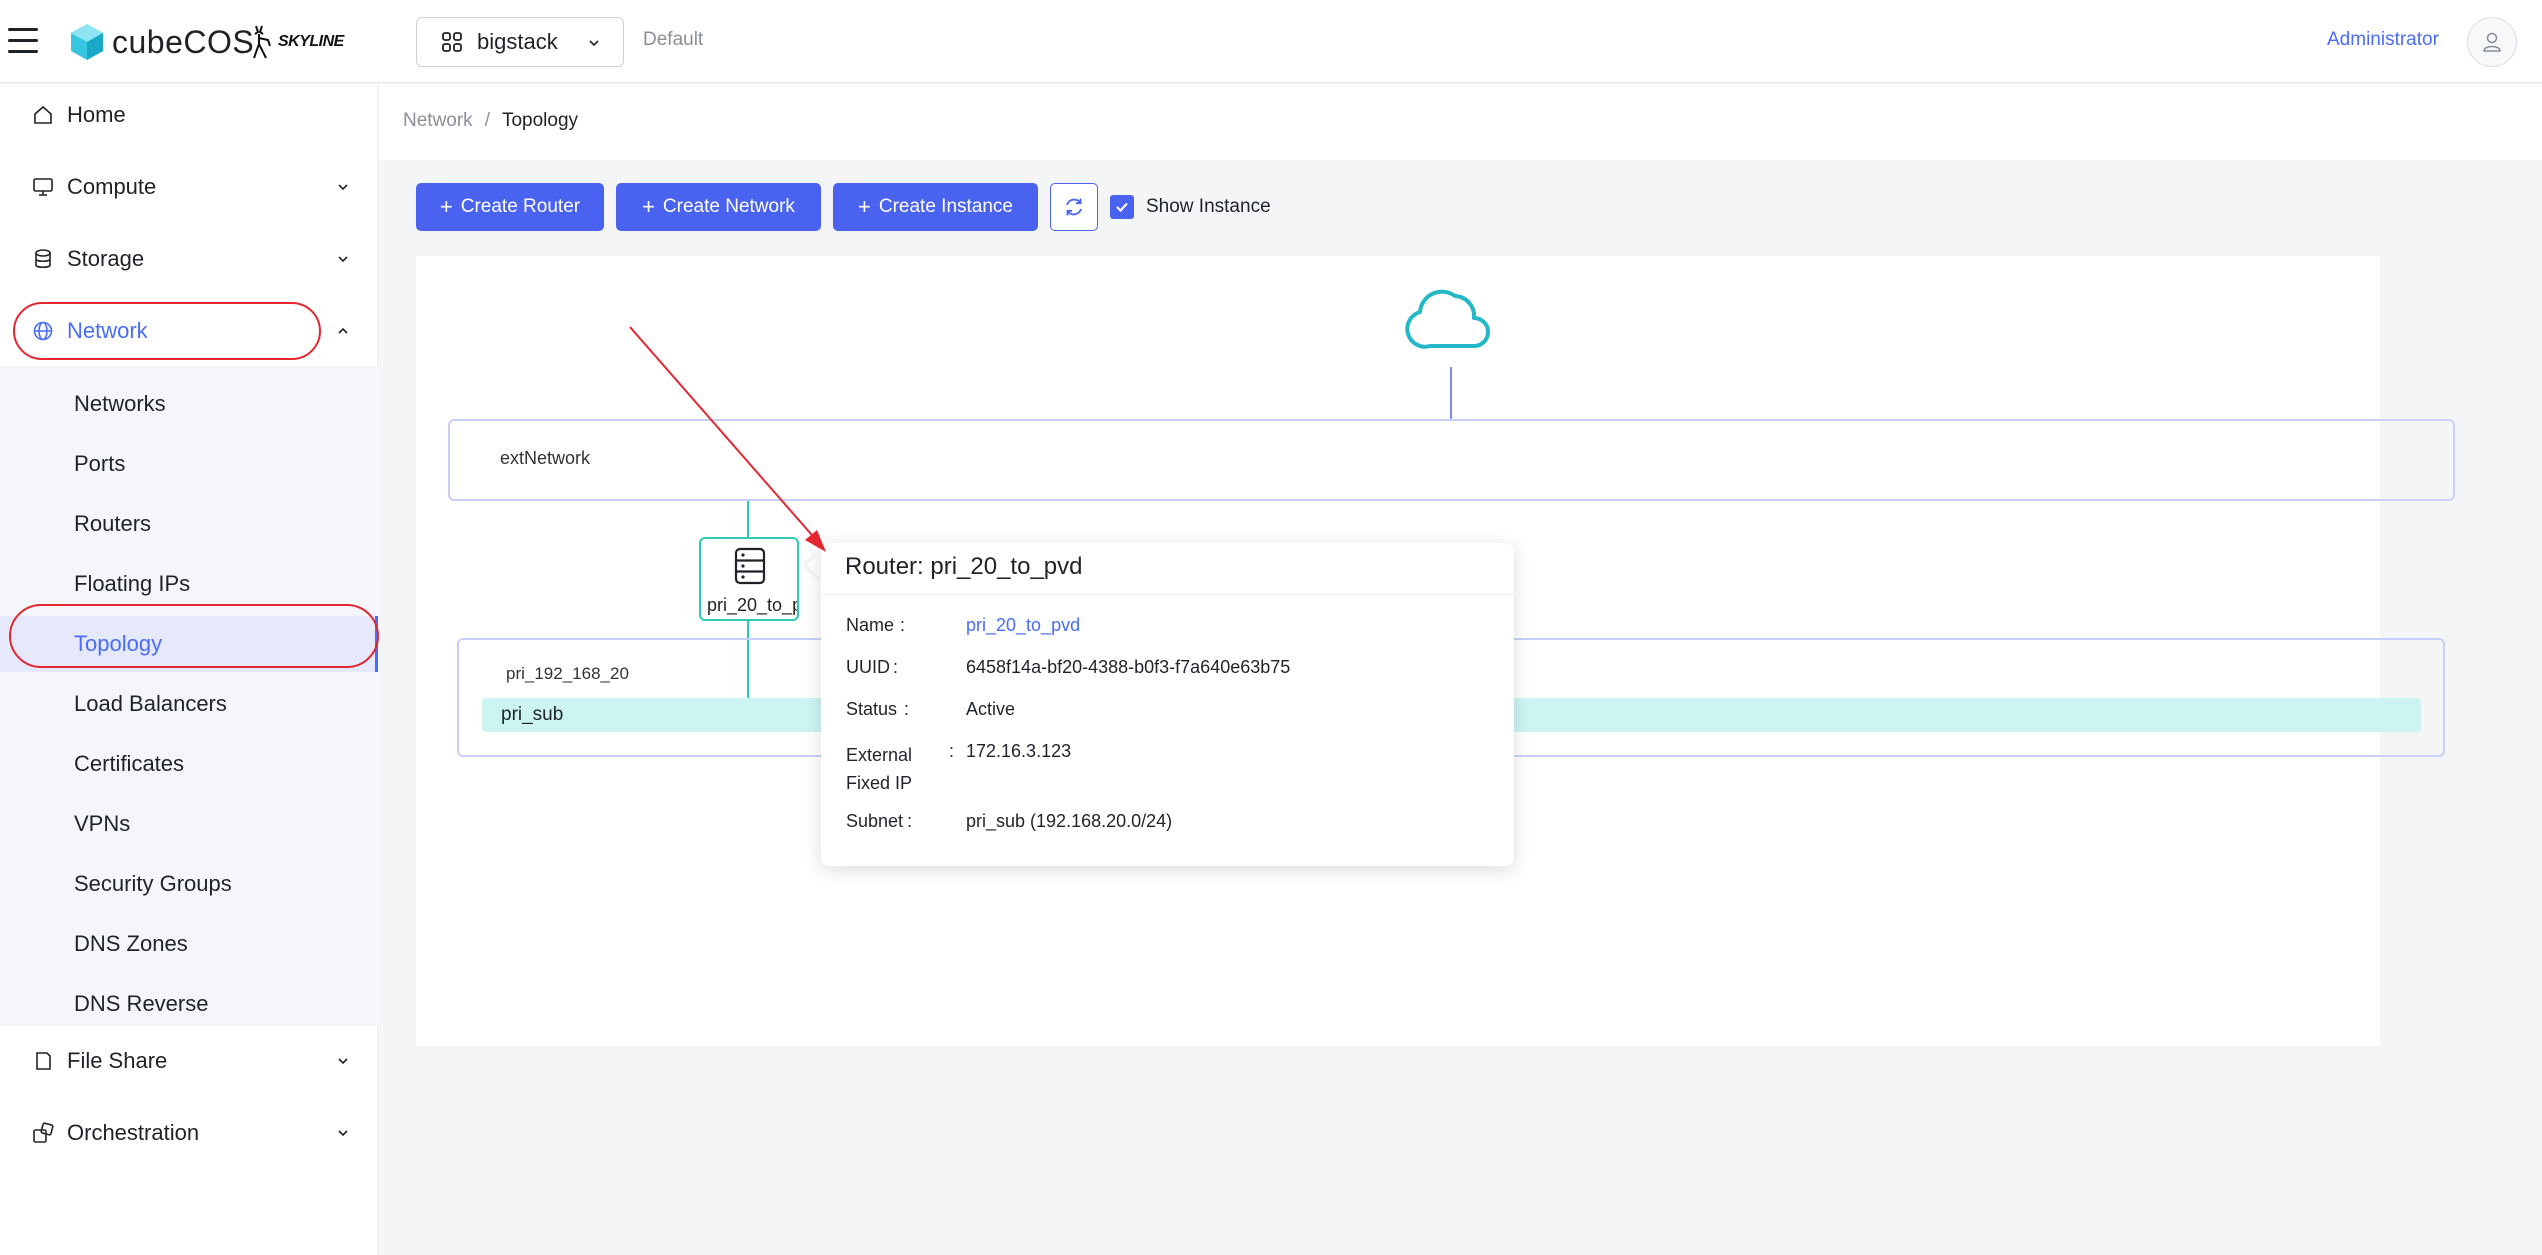 Image resolution: width=2542 pixels, height=1255 pixels. What do you see at coordinates (879, 769) in the screenshot?
I see `field-key-external-fixed-ip: External Fixed IP` at bounding box center [879, 769].